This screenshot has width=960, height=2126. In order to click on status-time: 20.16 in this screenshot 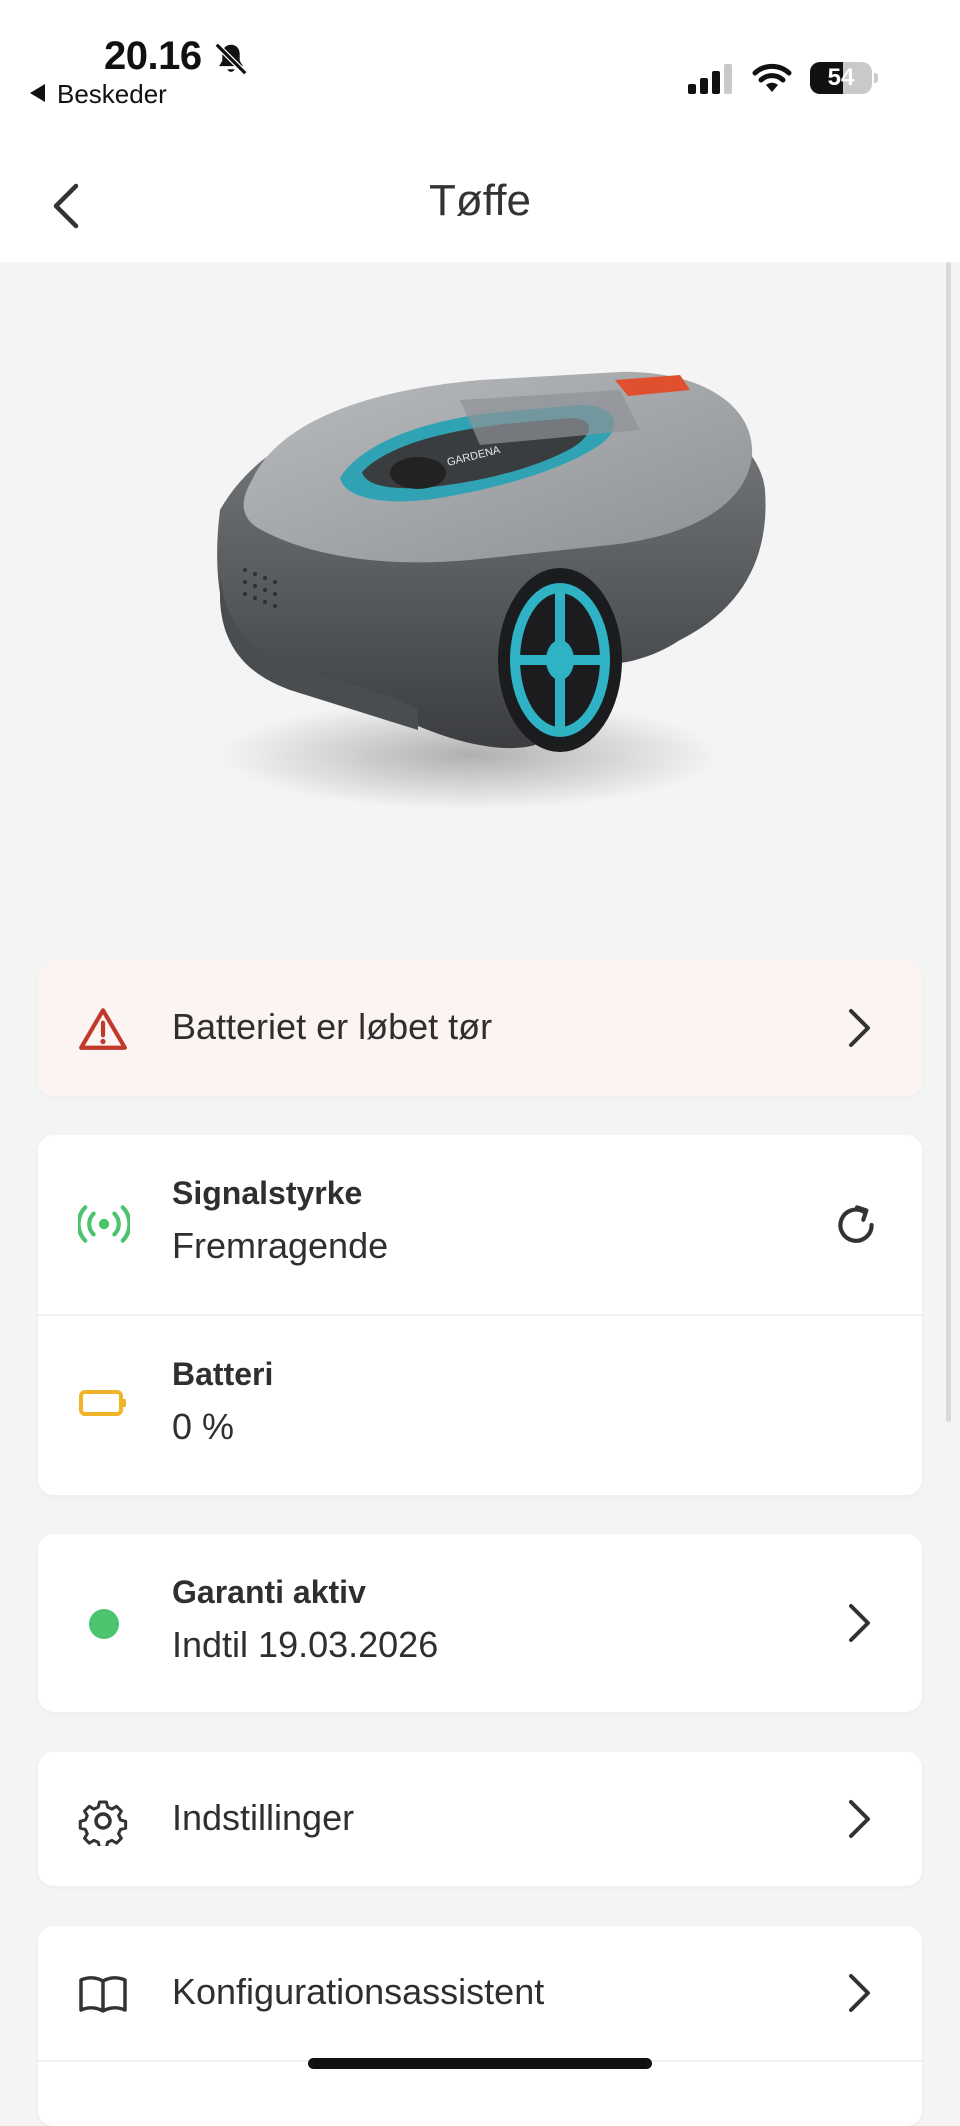, I will do `click(153, 56)`.